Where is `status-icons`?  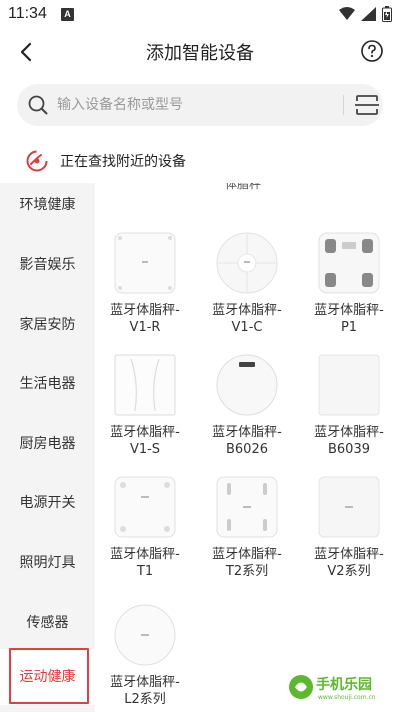
status-icons is located at coordinates (365, 14).